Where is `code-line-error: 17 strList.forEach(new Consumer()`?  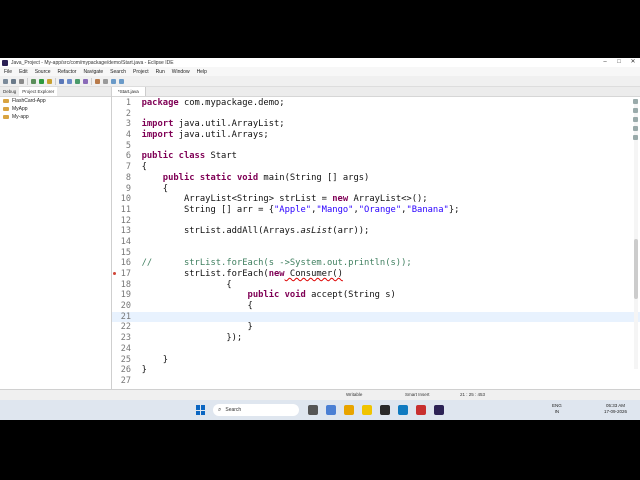
code-line-error: 17 strList.forEach(new Consumer() is located at coordinates (376, 274).